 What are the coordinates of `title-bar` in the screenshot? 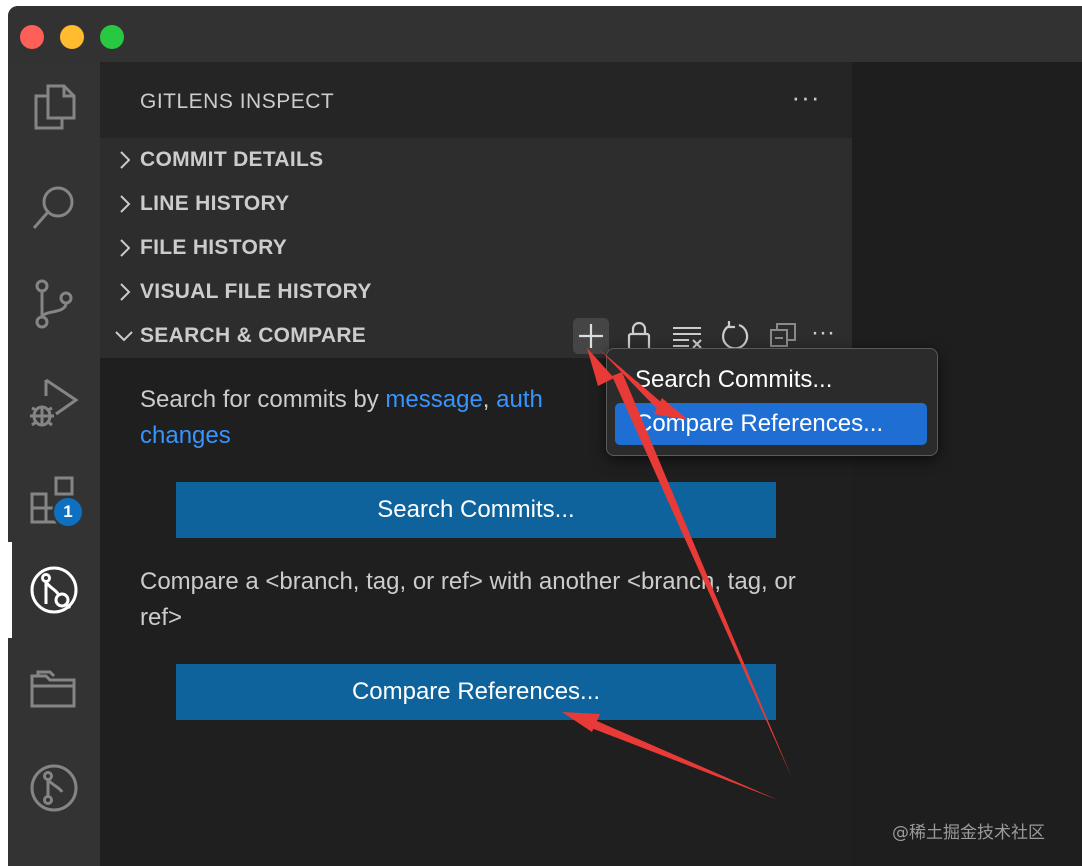 It's located at (545, 34).